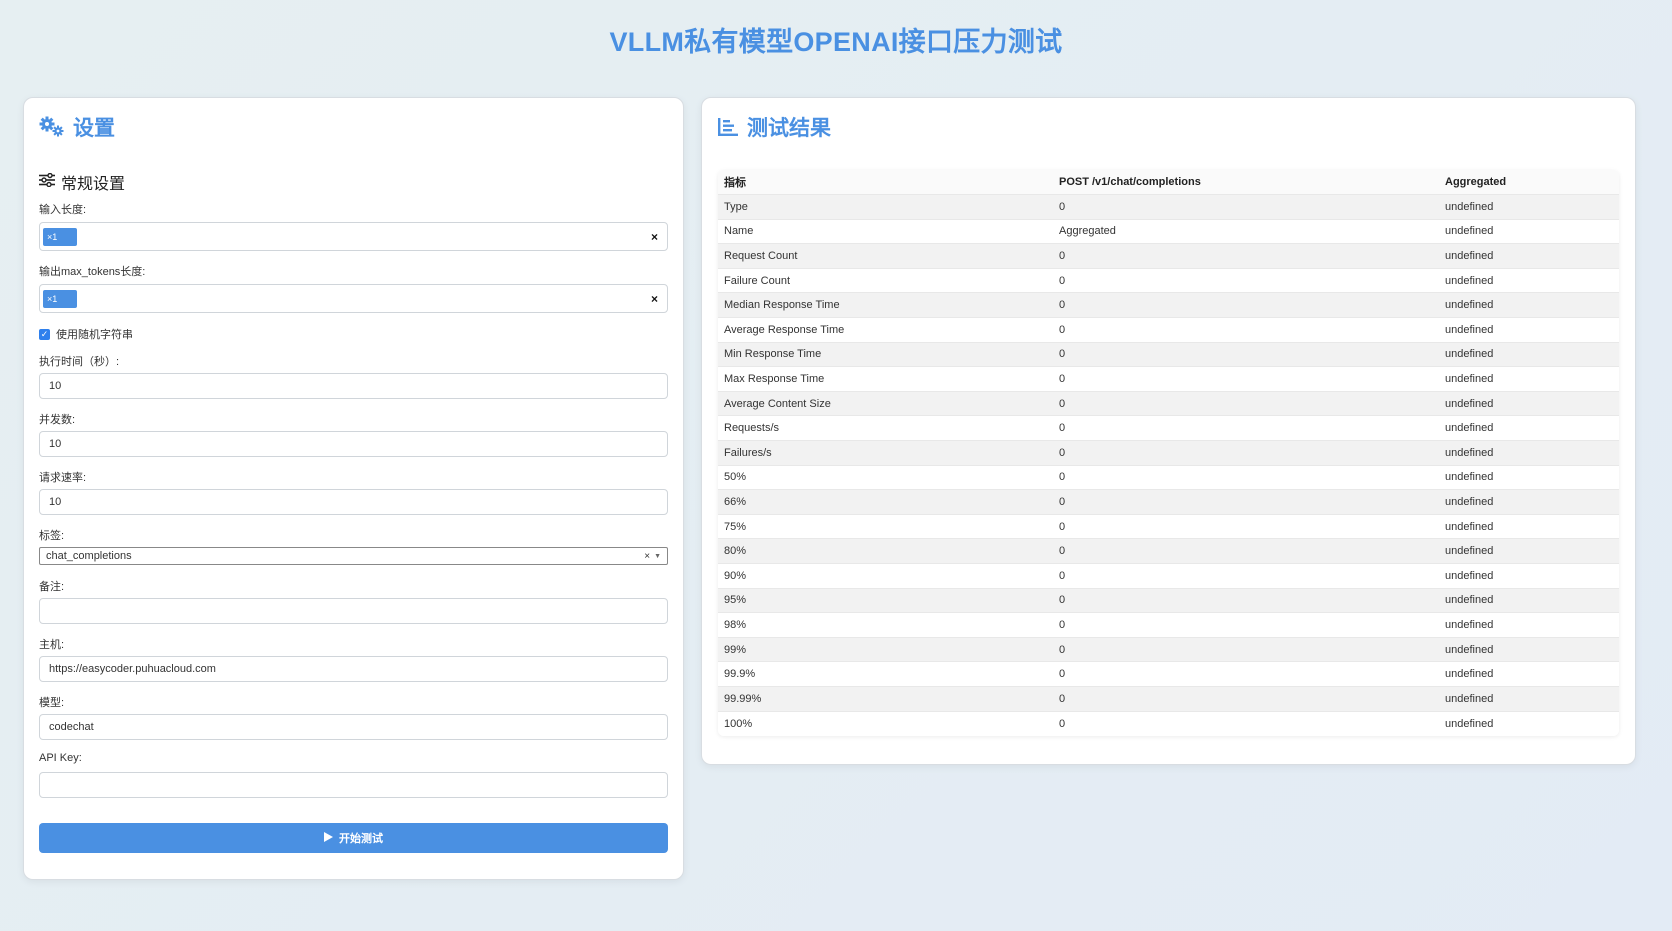 The width and height of the screenshot is (1672, 931). What do you see at coordinates (353, 727) in the screenshot?
I see `model-input: codechat` at bounding box center [353, 727].